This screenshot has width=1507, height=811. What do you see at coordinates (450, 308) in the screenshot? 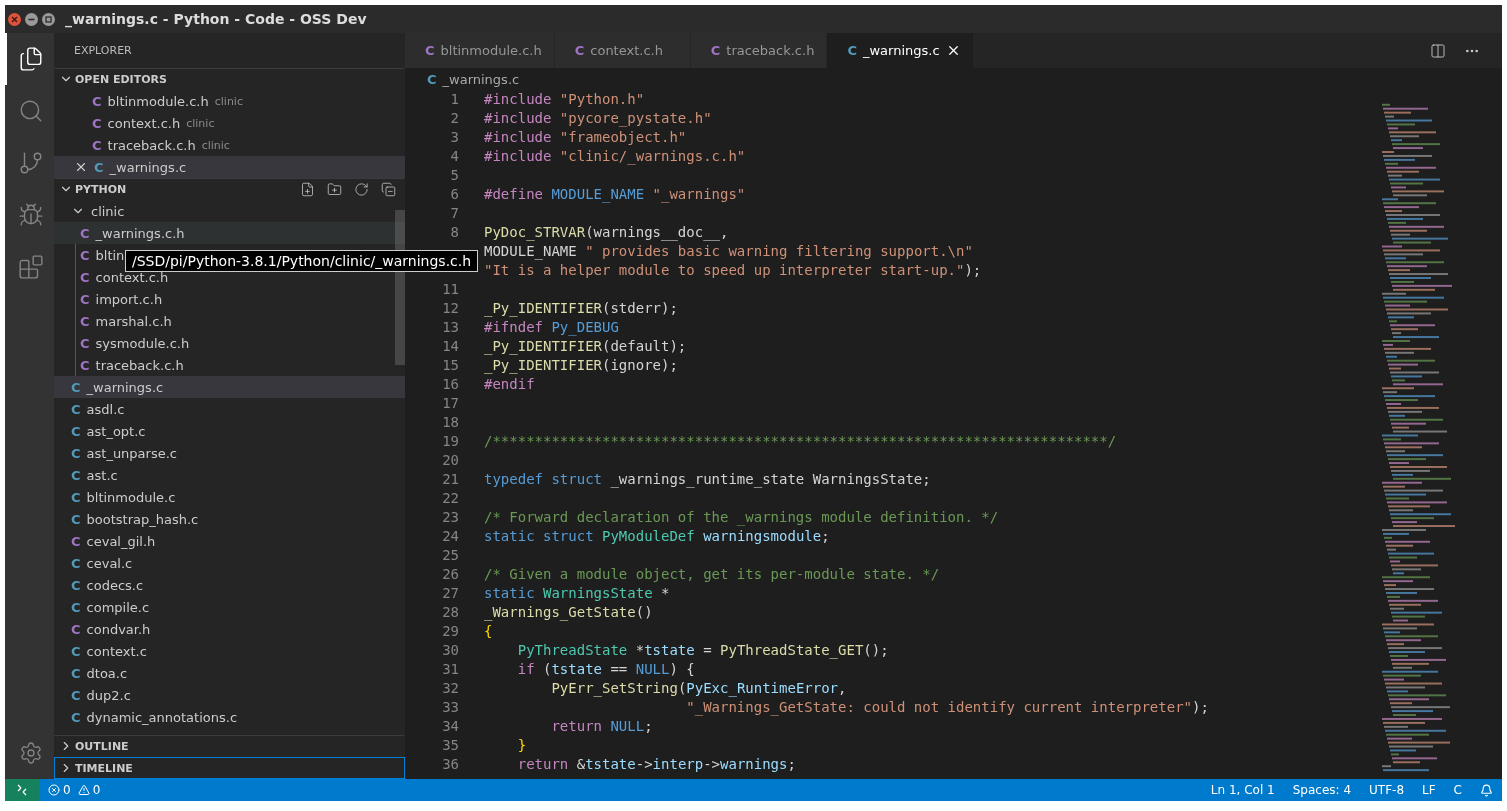
I see `line-number: 12` at bounding box center [450, 308].